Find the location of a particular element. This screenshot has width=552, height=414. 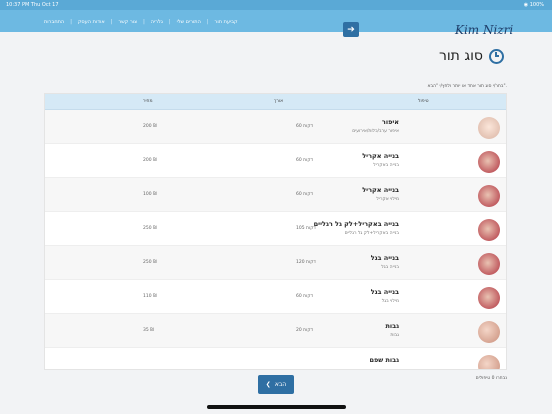

treatment-description: בנייה באקריל+לק גל רגליים is located at coordinates (371, 233).